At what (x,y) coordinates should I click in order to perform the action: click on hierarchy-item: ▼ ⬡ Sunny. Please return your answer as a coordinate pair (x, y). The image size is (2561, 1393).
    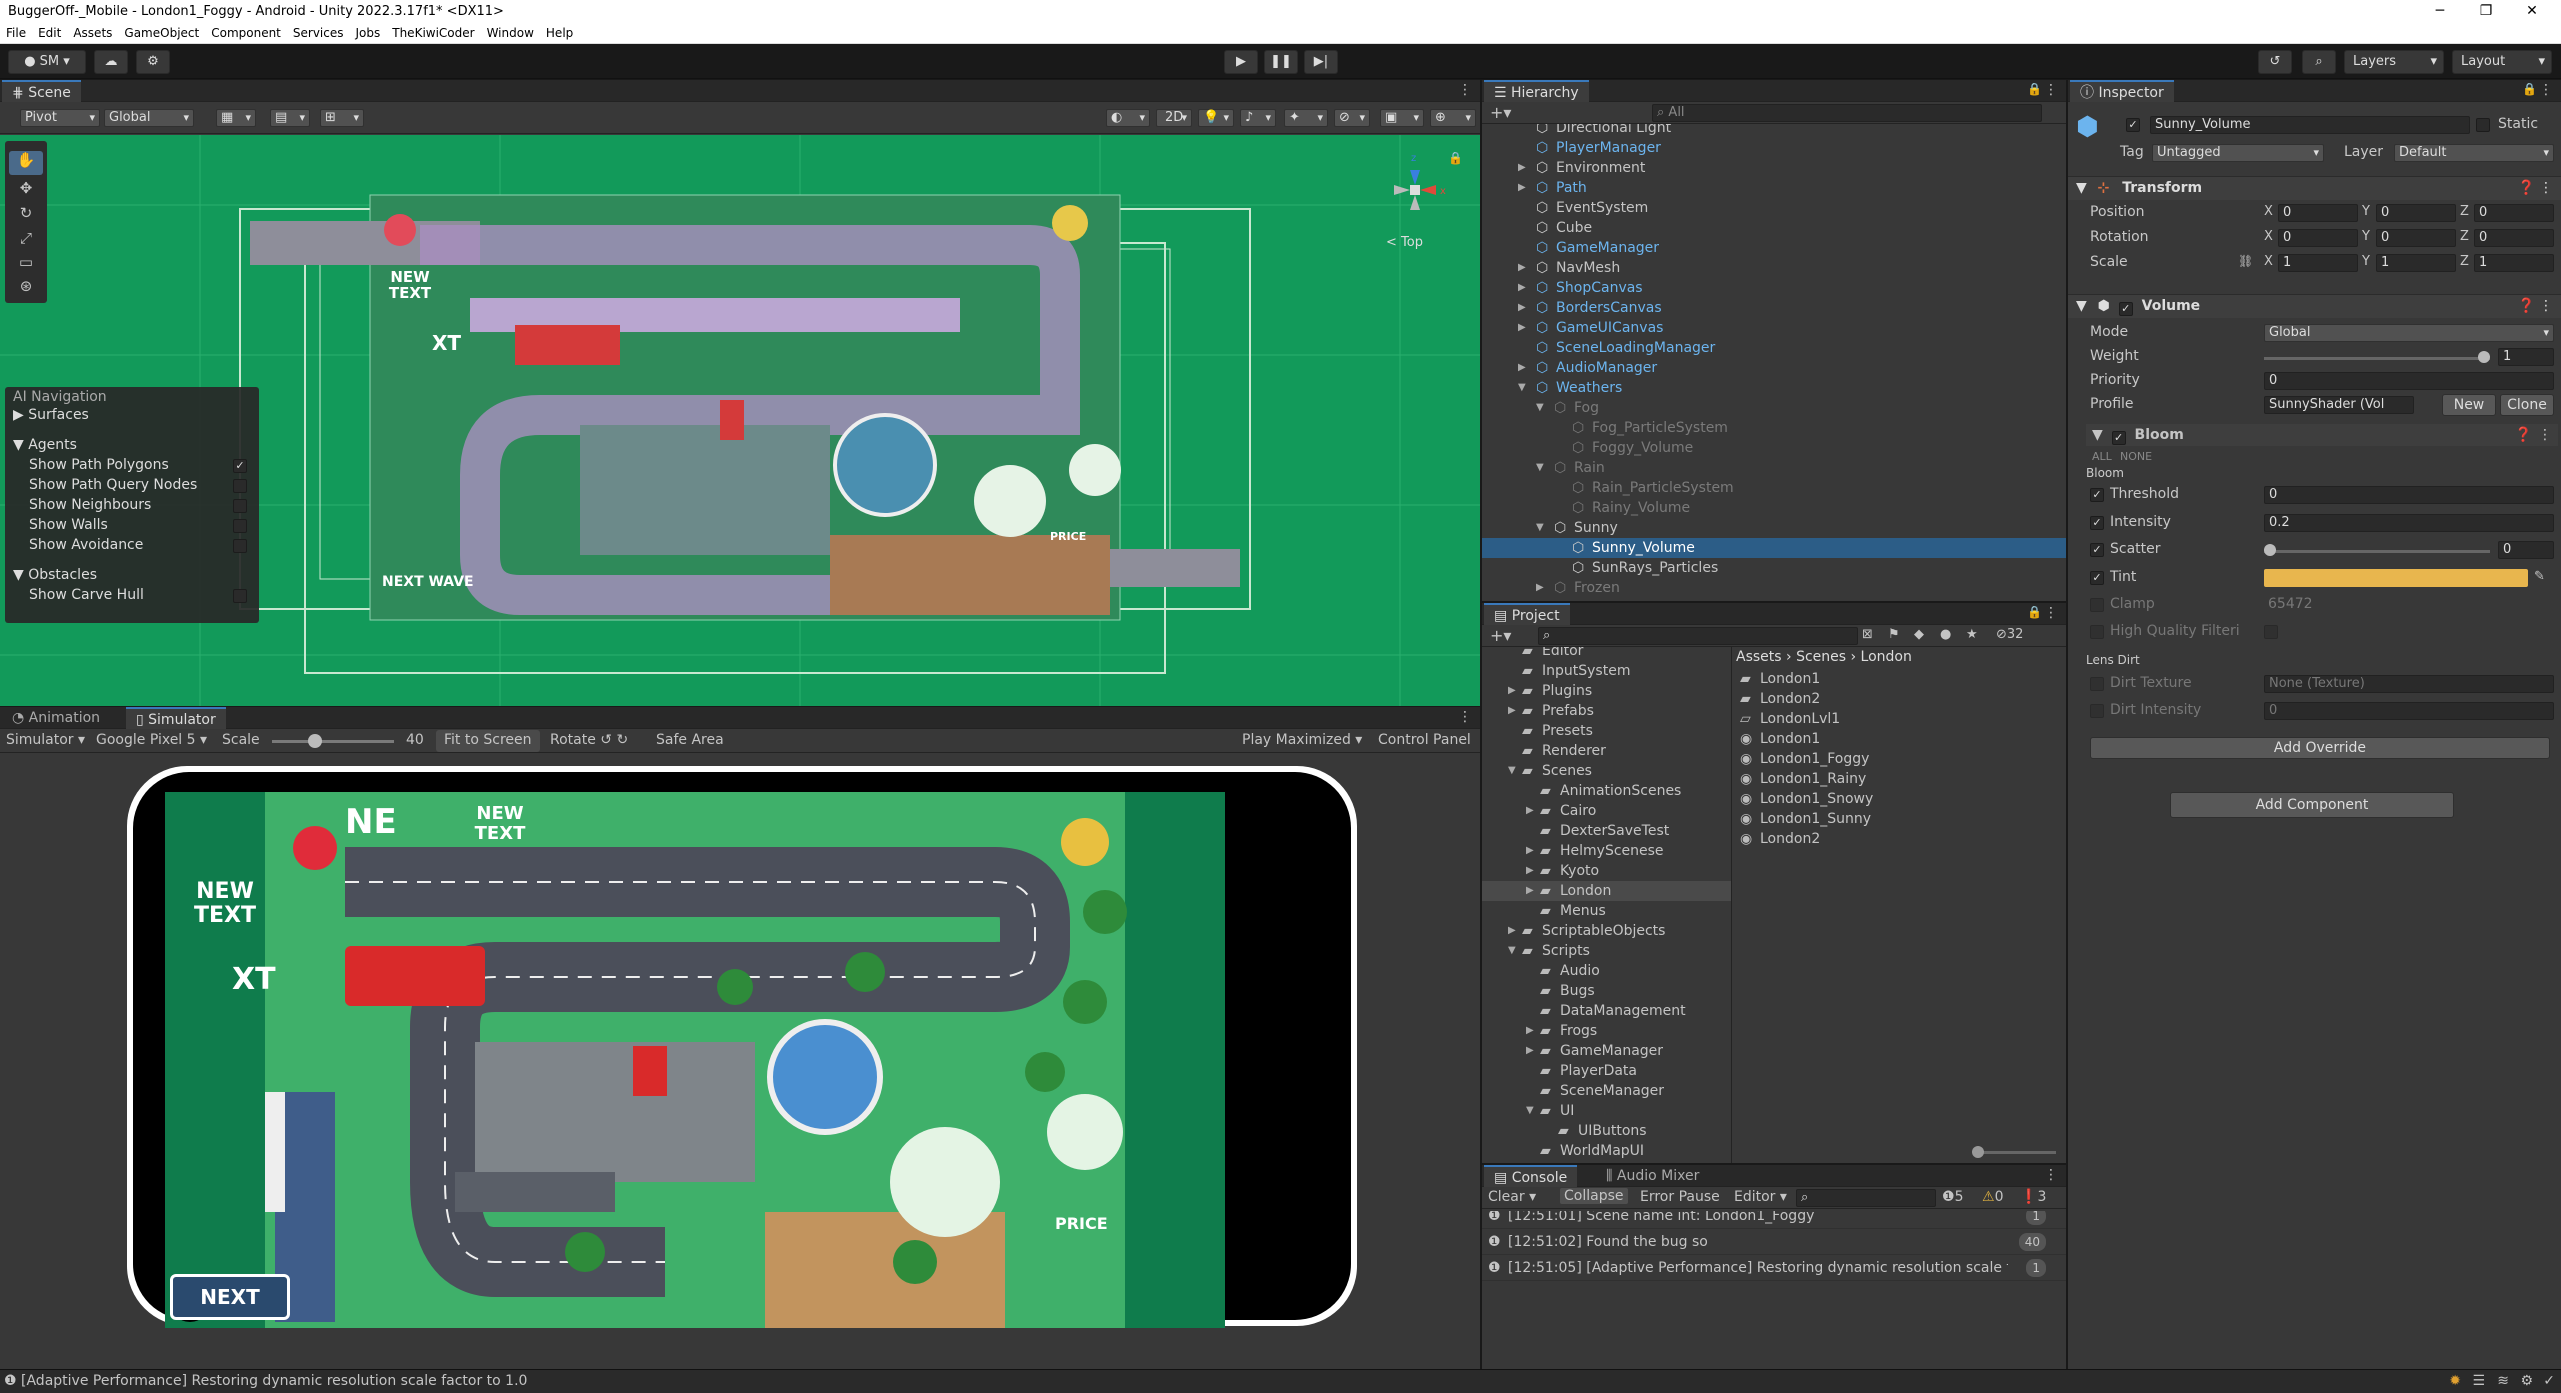
    Looking at the image, I should click on (1774, 528).